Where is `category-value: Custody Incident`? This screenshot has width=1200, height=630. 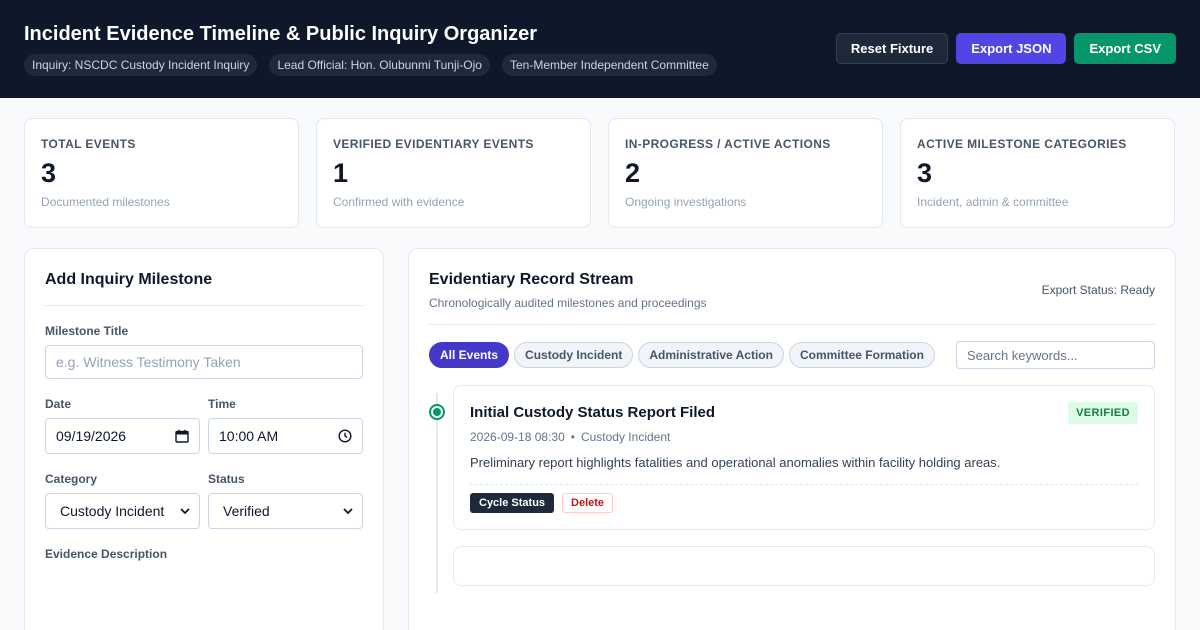 category-value: Custody Incident is located at coordinates (112, 511).